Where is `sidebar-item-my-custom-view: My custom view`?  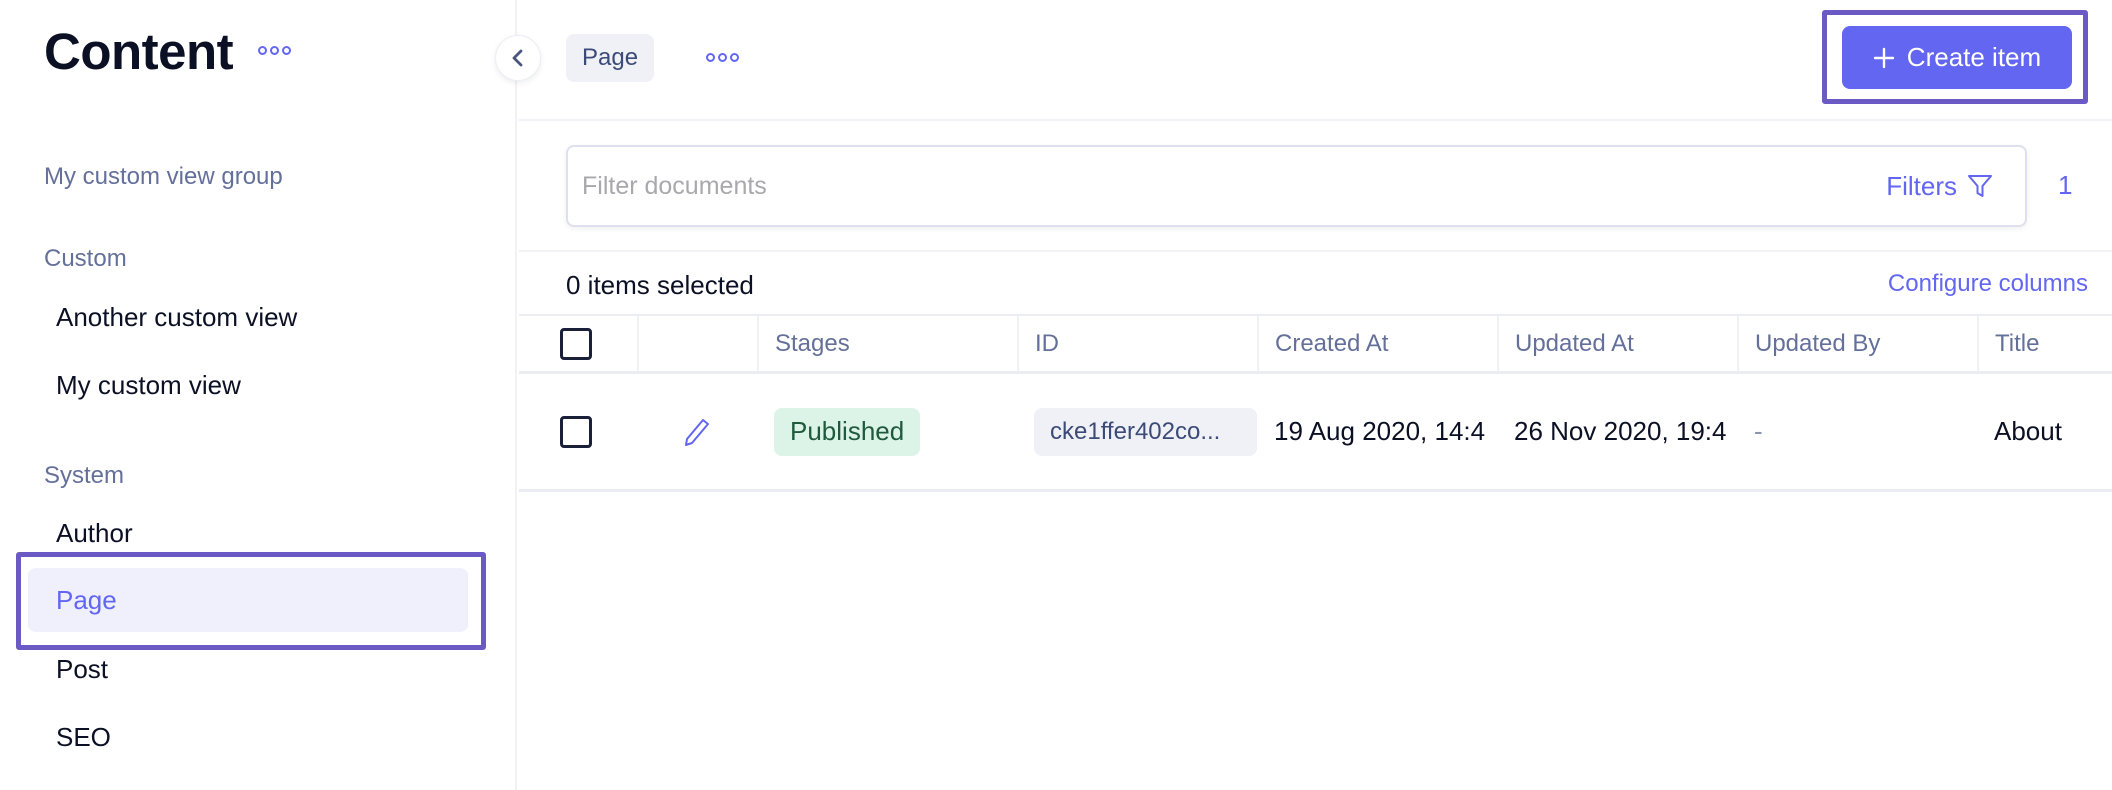 sidebar-item-my-custom-view: My custom view is located at coordinates (248, 385).